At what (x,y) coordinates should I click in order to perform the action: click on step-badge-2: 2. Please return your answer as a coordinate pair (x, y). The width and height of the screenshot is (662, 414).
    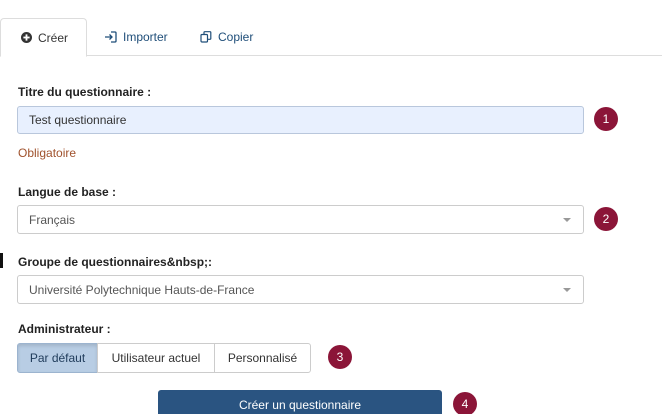
    Looking at the image, I should click on (606, 219).